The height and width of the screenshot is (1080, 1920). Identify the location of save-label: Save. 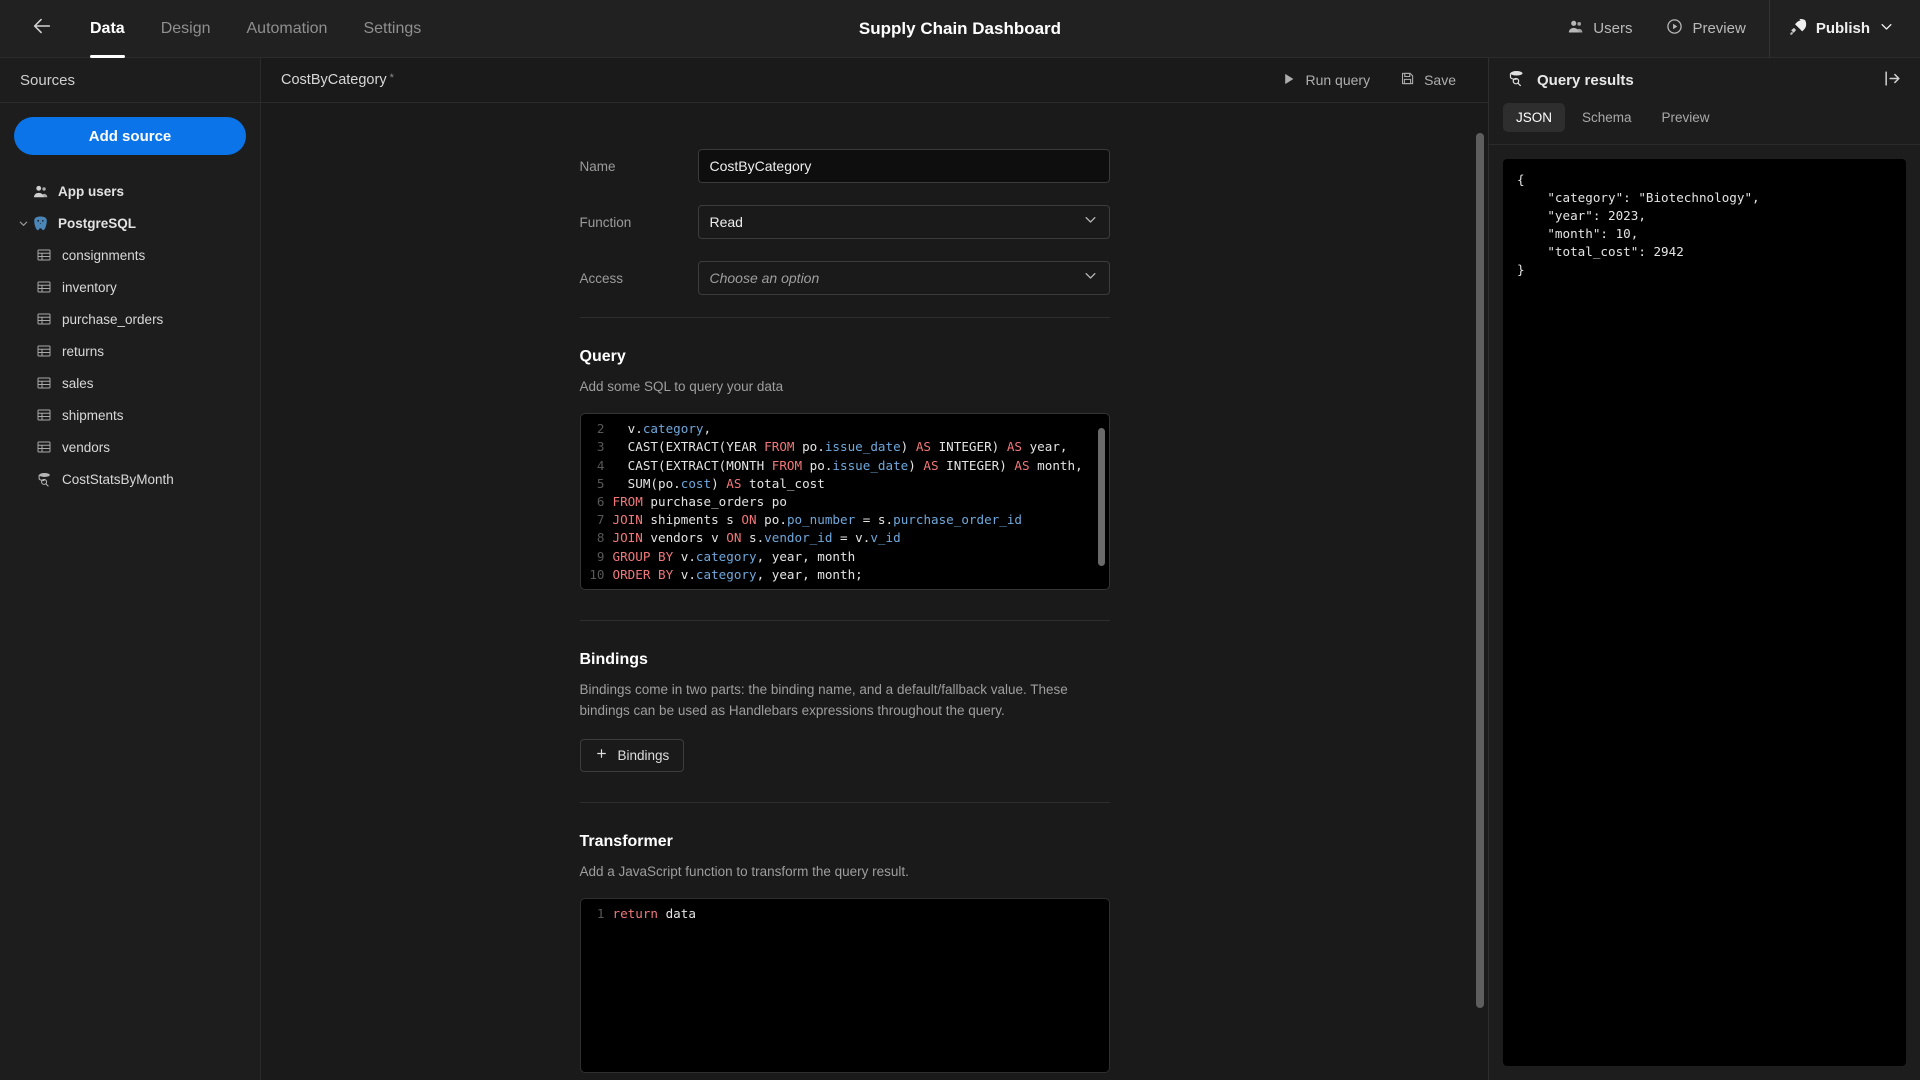
(1440, 80).